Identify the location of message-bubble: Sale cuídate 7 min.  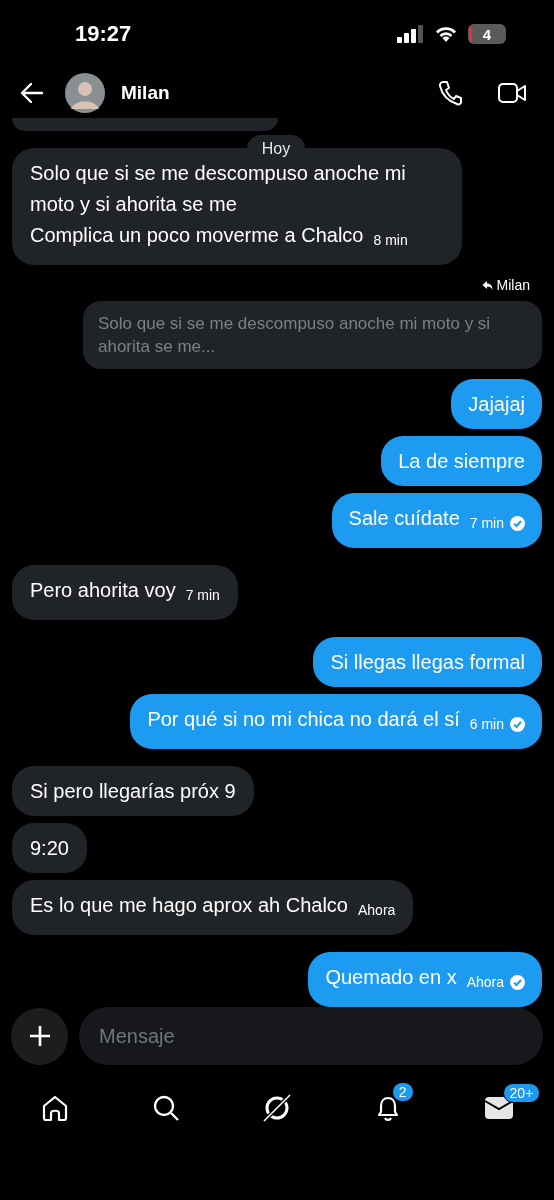
(436, 521).